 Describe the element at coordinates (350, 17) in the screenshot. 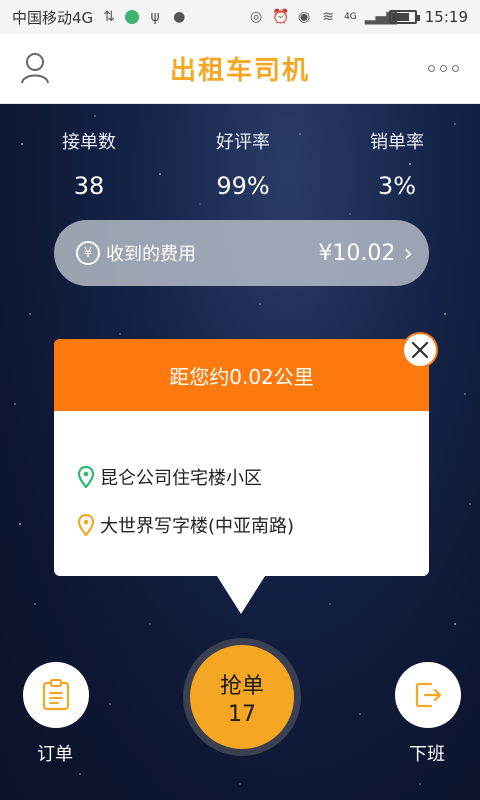

I see `network-type: 4G` at that location.